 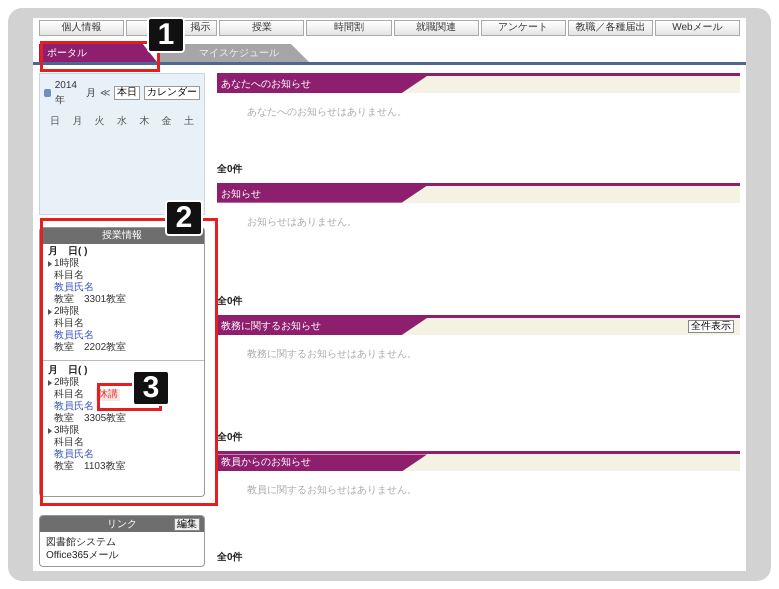 What do you see at coordinates (105, 93) in the screenshot?
I see `prev-button: ≪` at bounding box center [105, 93].